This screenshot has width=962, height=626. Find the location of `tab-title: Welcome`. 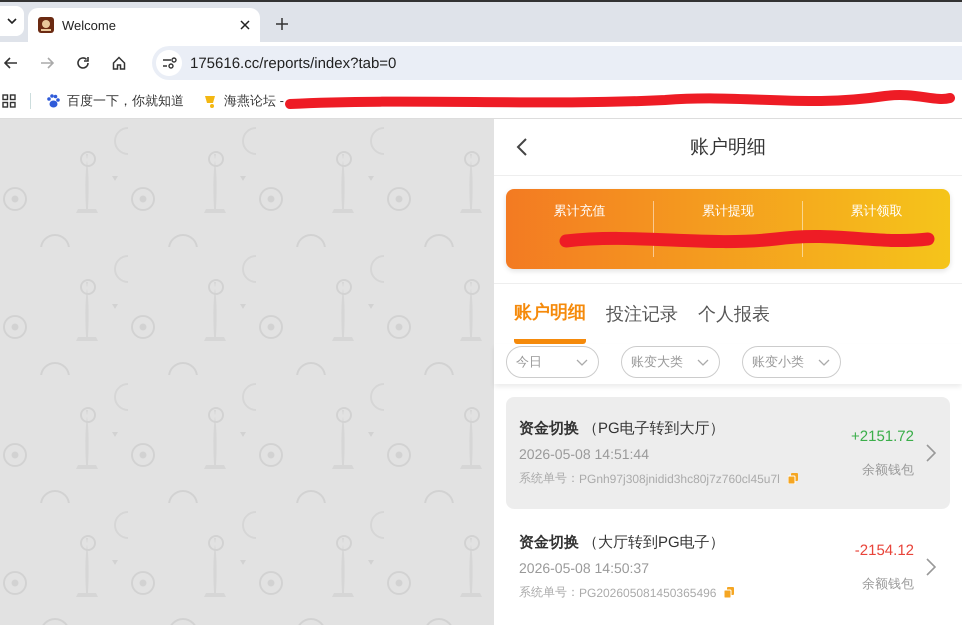

tab-title: Welcome is located at coordinates (89, 25).